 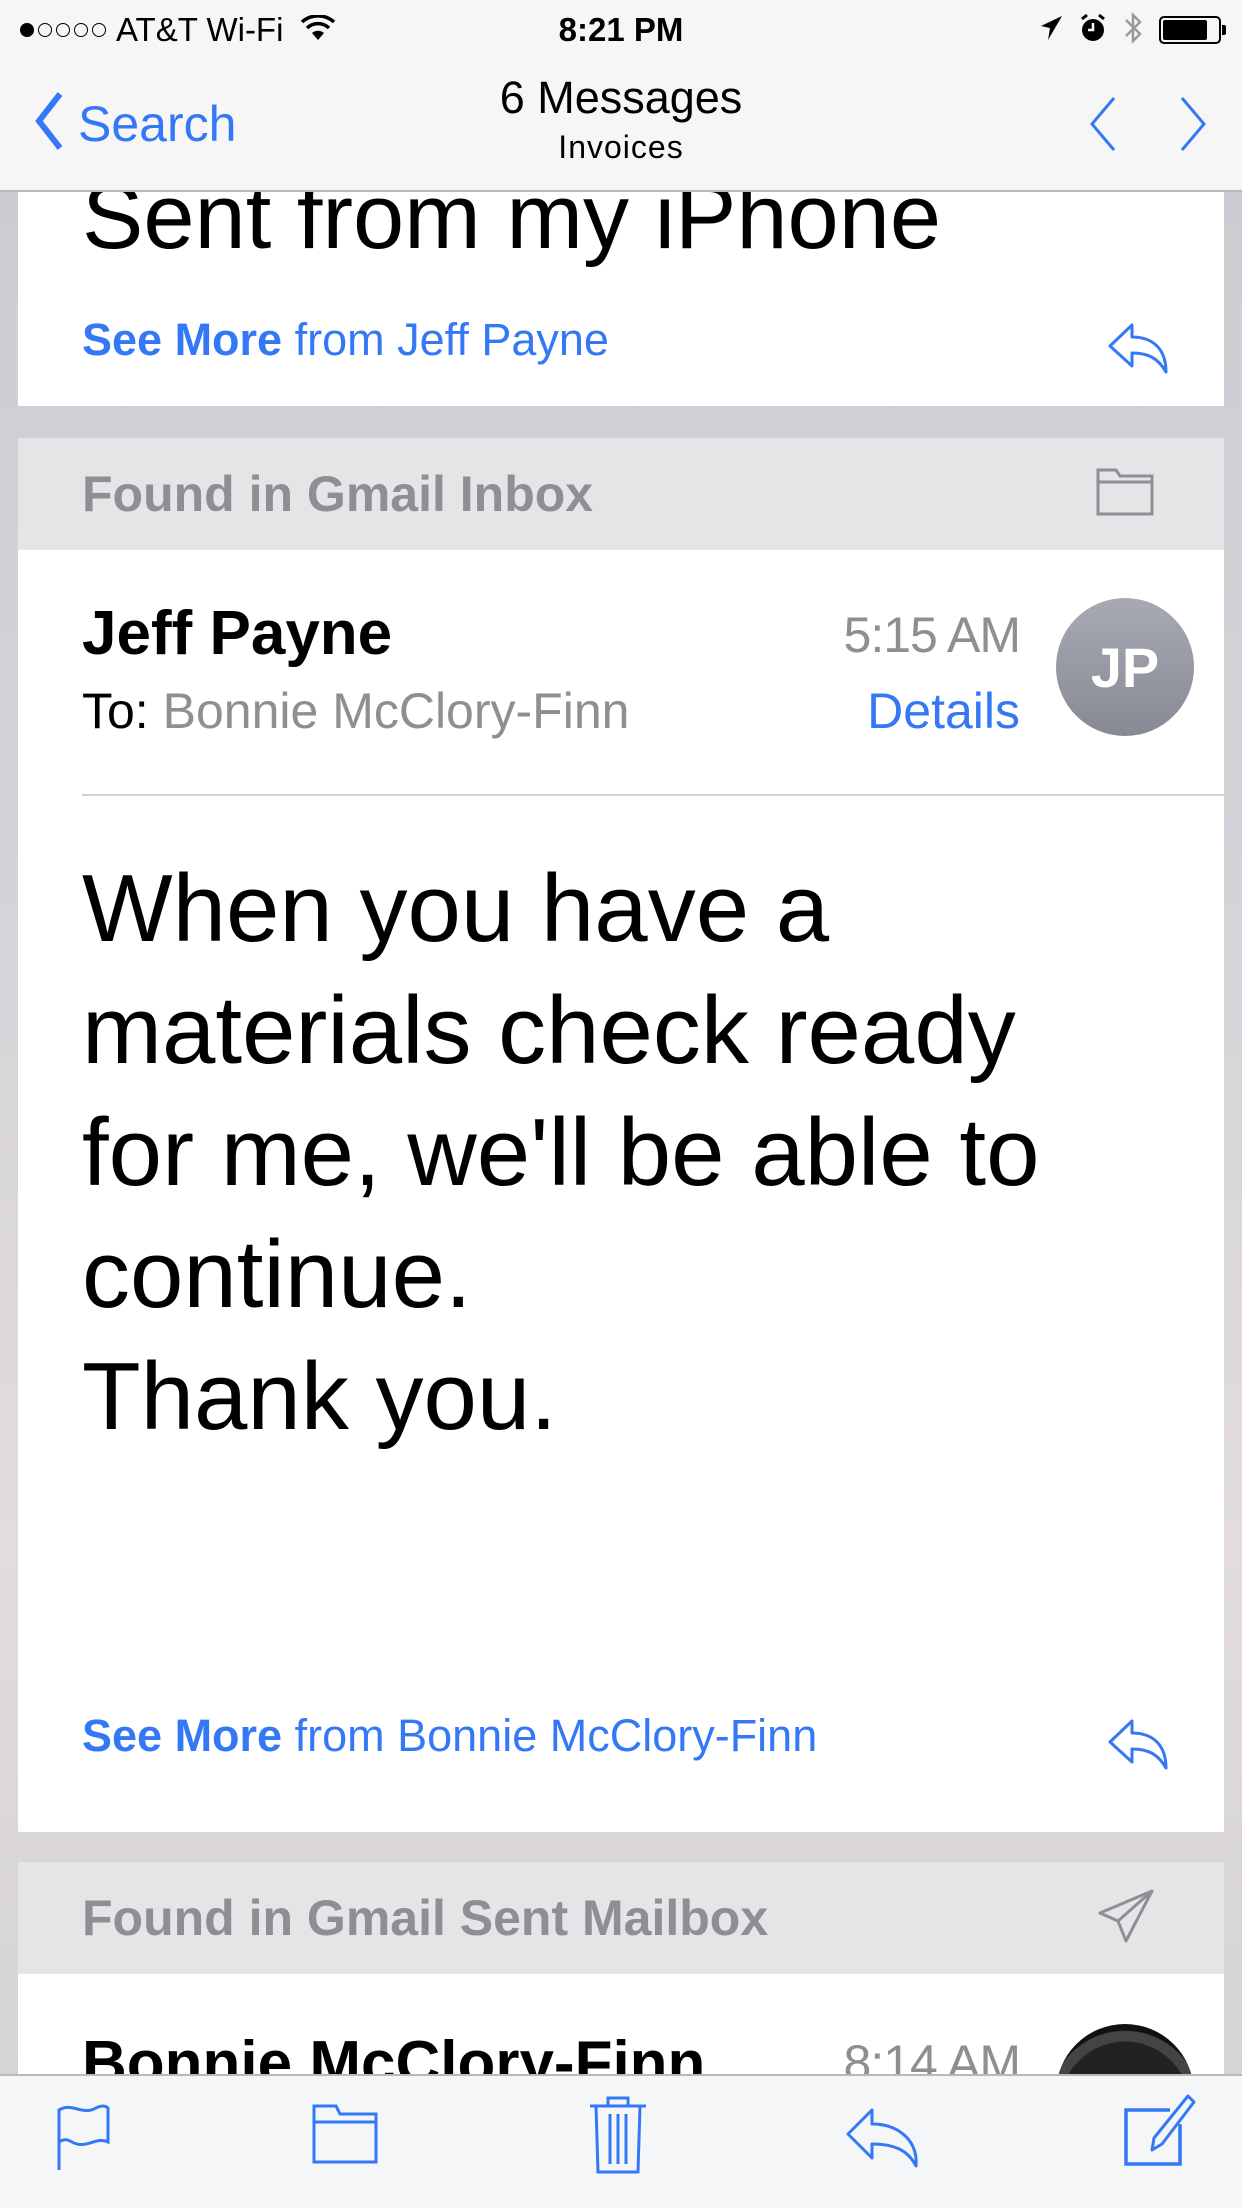 I want to click on reply-button, so click(x=884, y=2140).